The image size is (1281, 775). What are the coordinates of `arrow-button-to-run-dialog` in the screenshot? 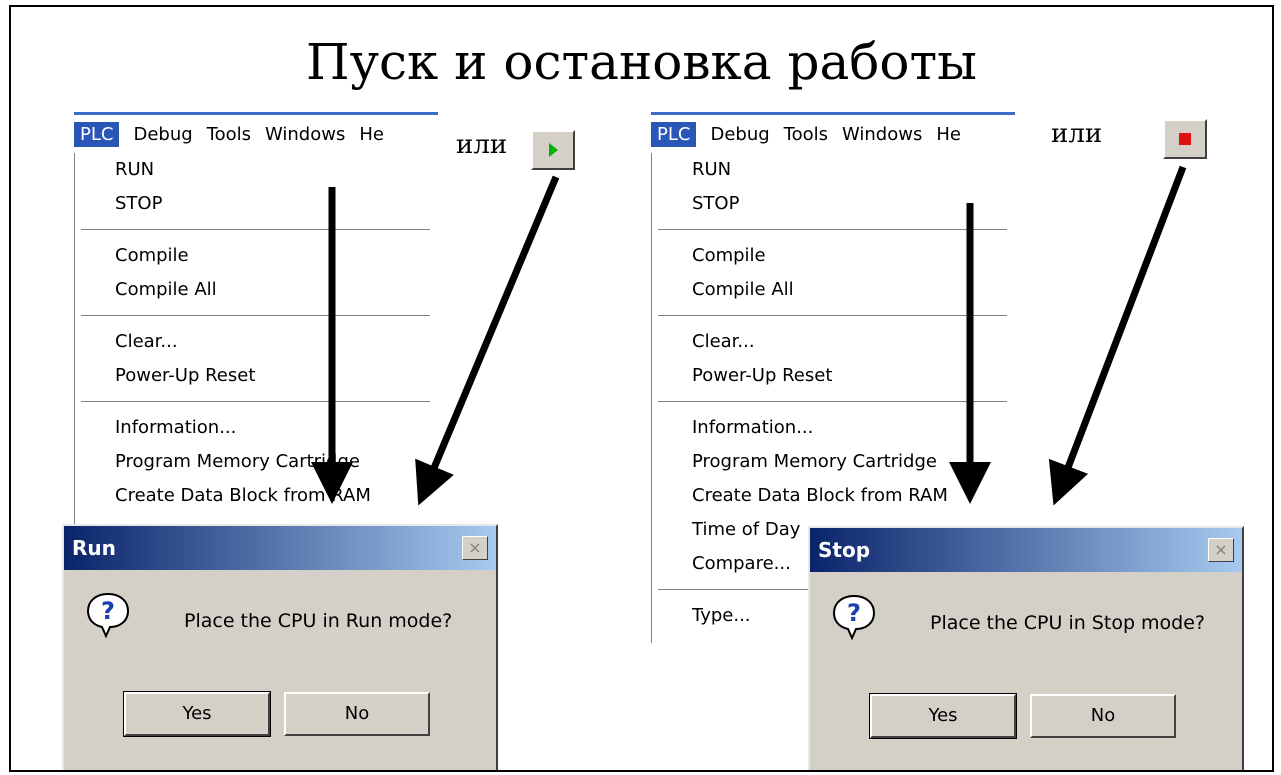 It's located at (487, 340).